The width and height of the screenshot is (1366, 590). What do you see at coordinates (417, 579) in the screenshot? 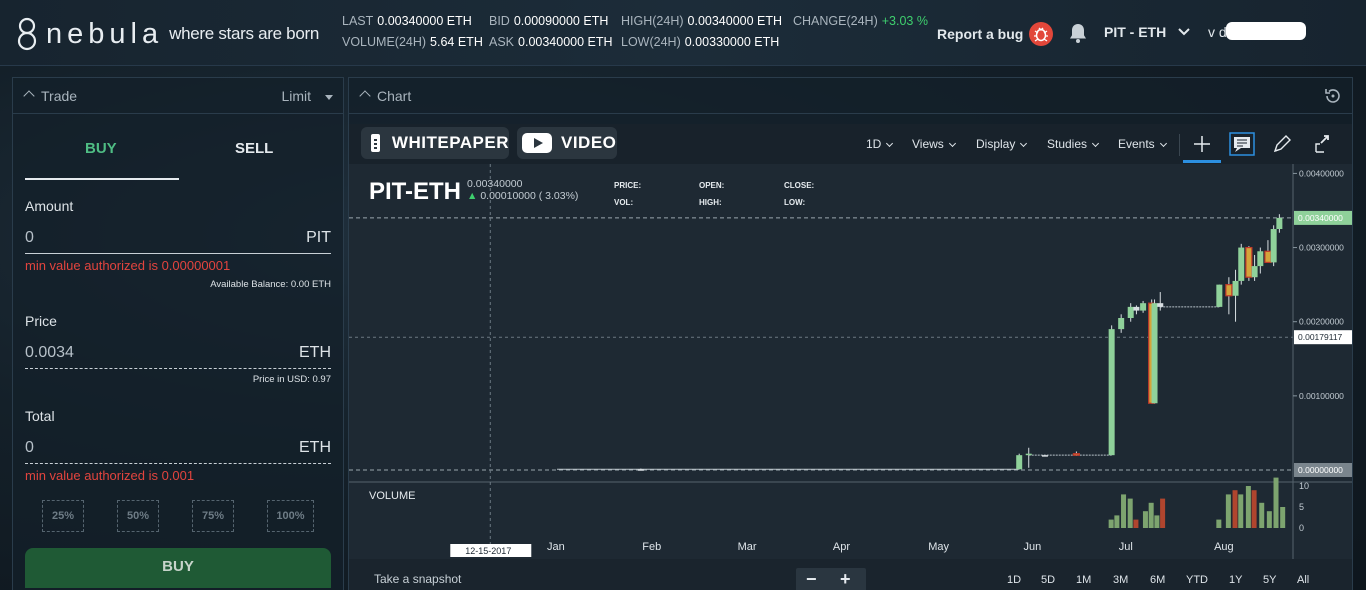
I see `snapshot-link: Take a snapshot` at bounding box center [417, 579].